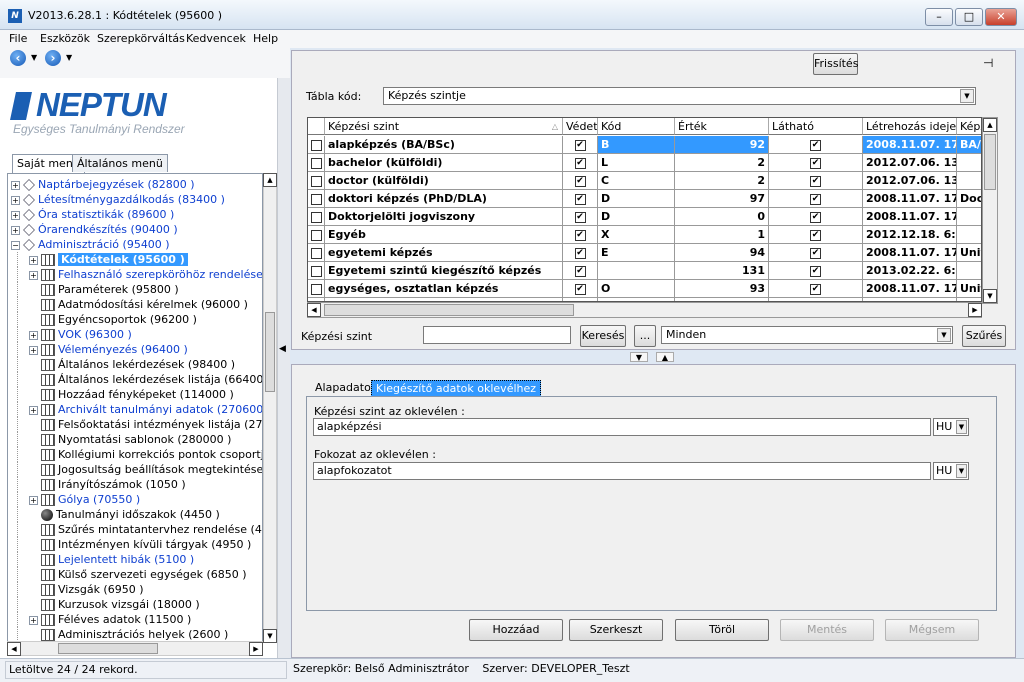  I want to click on menu-file: File, so click(18, 38).